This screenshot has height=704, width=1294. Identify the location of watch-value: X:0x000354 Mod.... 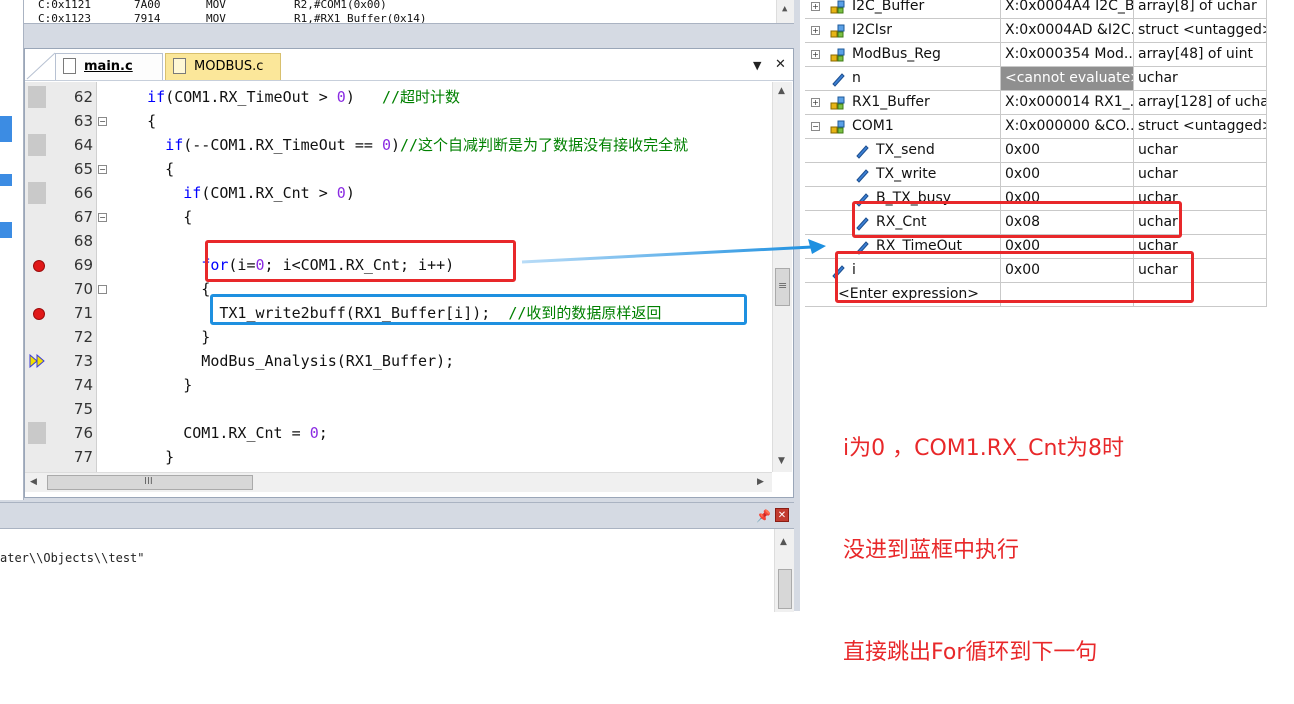
(1066, 54).